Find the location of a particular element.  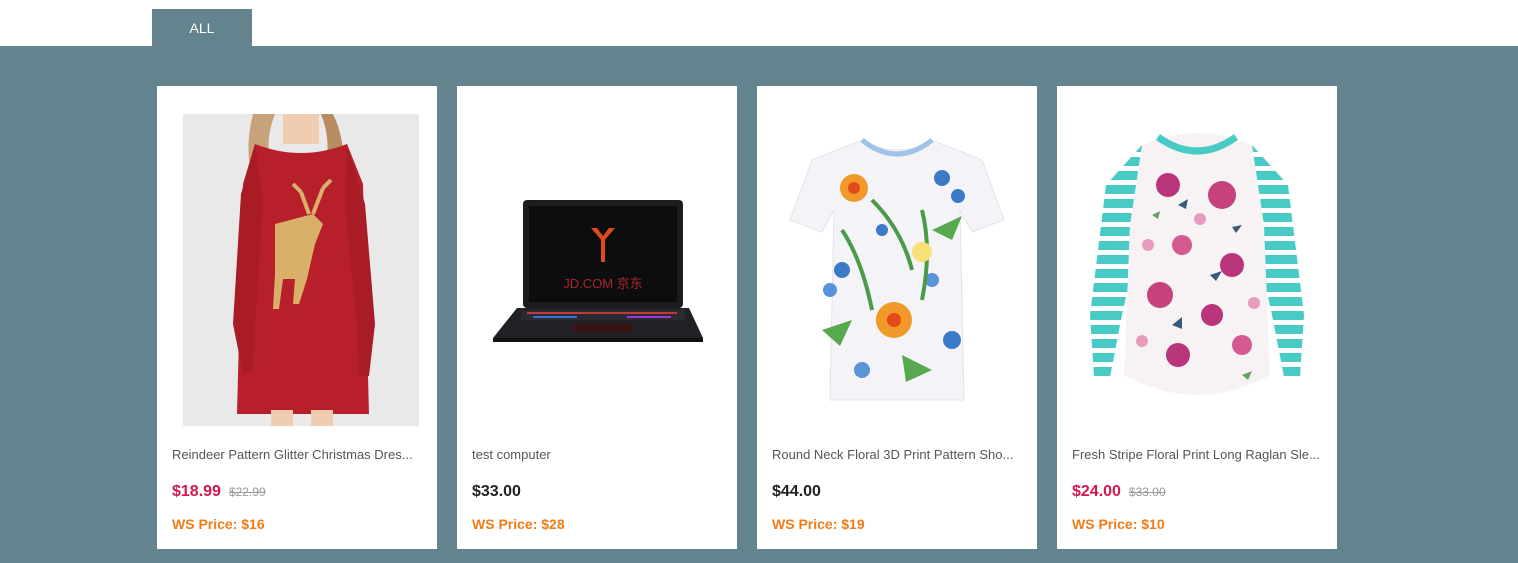

wholesale-price: WS Price: $19 is located at coordinates (818, 524).